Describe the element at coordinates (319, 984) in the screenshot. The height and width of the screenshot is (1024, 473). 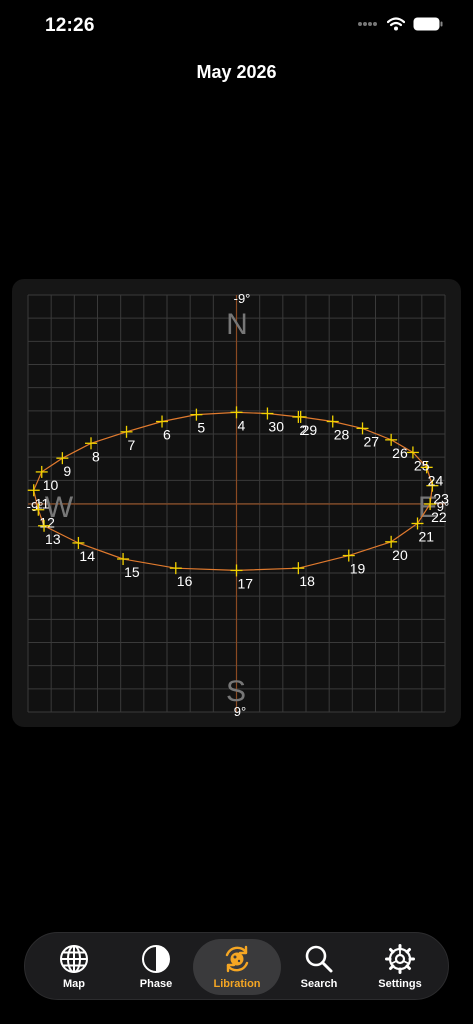
I see `tab-search-label: Search` at that location.